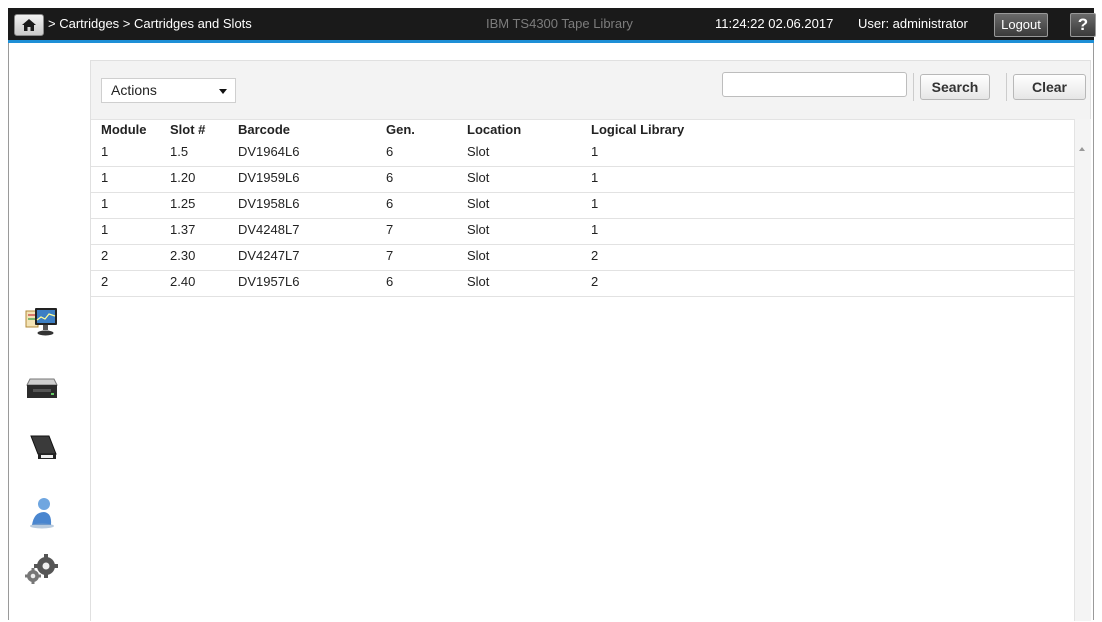 The width and height of the screenshot is (1102, 622). What do you see at coordinates (264, 129) in the screenshot?
I see `column-header-barcode: Barcode` at bounding box center [264, 129].